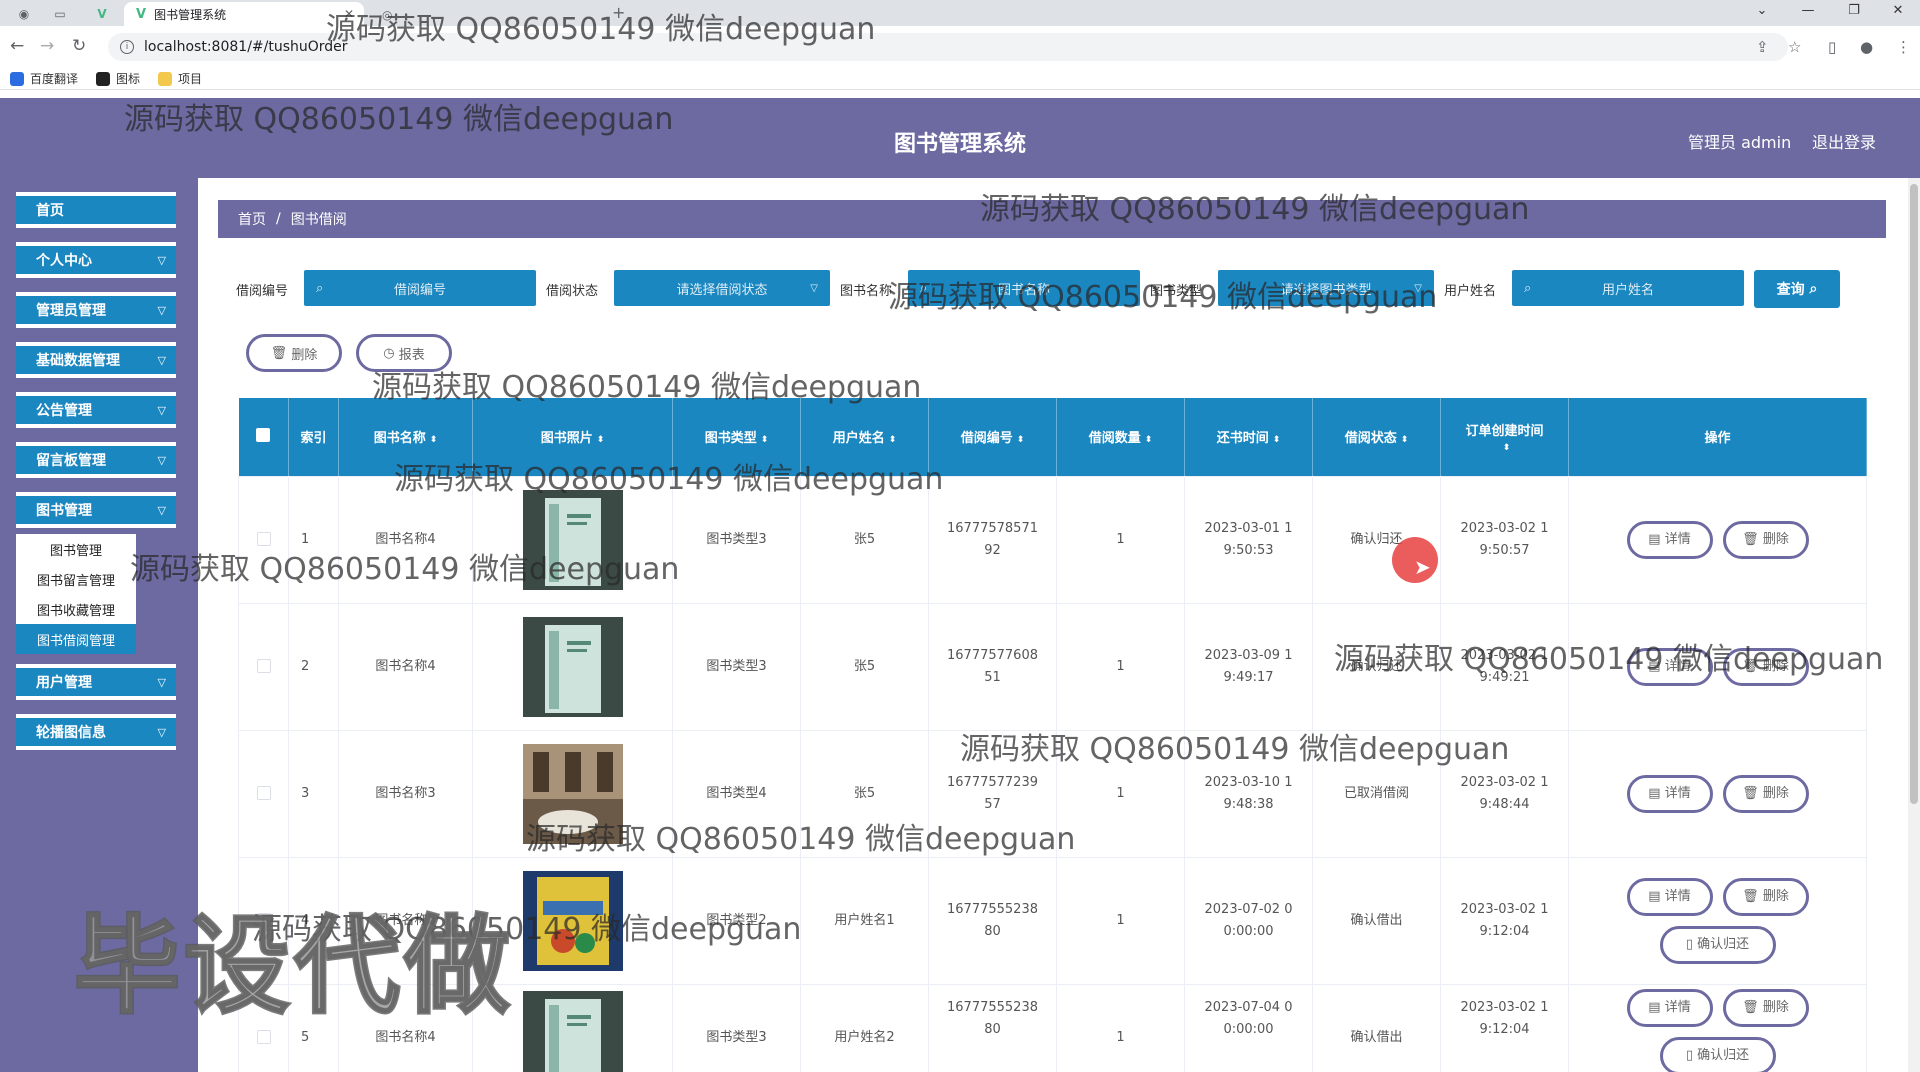  Describe the element at coordinates (1376, 437) in the screenshot. I see `col-status: 借阅状态 ⬍` at that location.